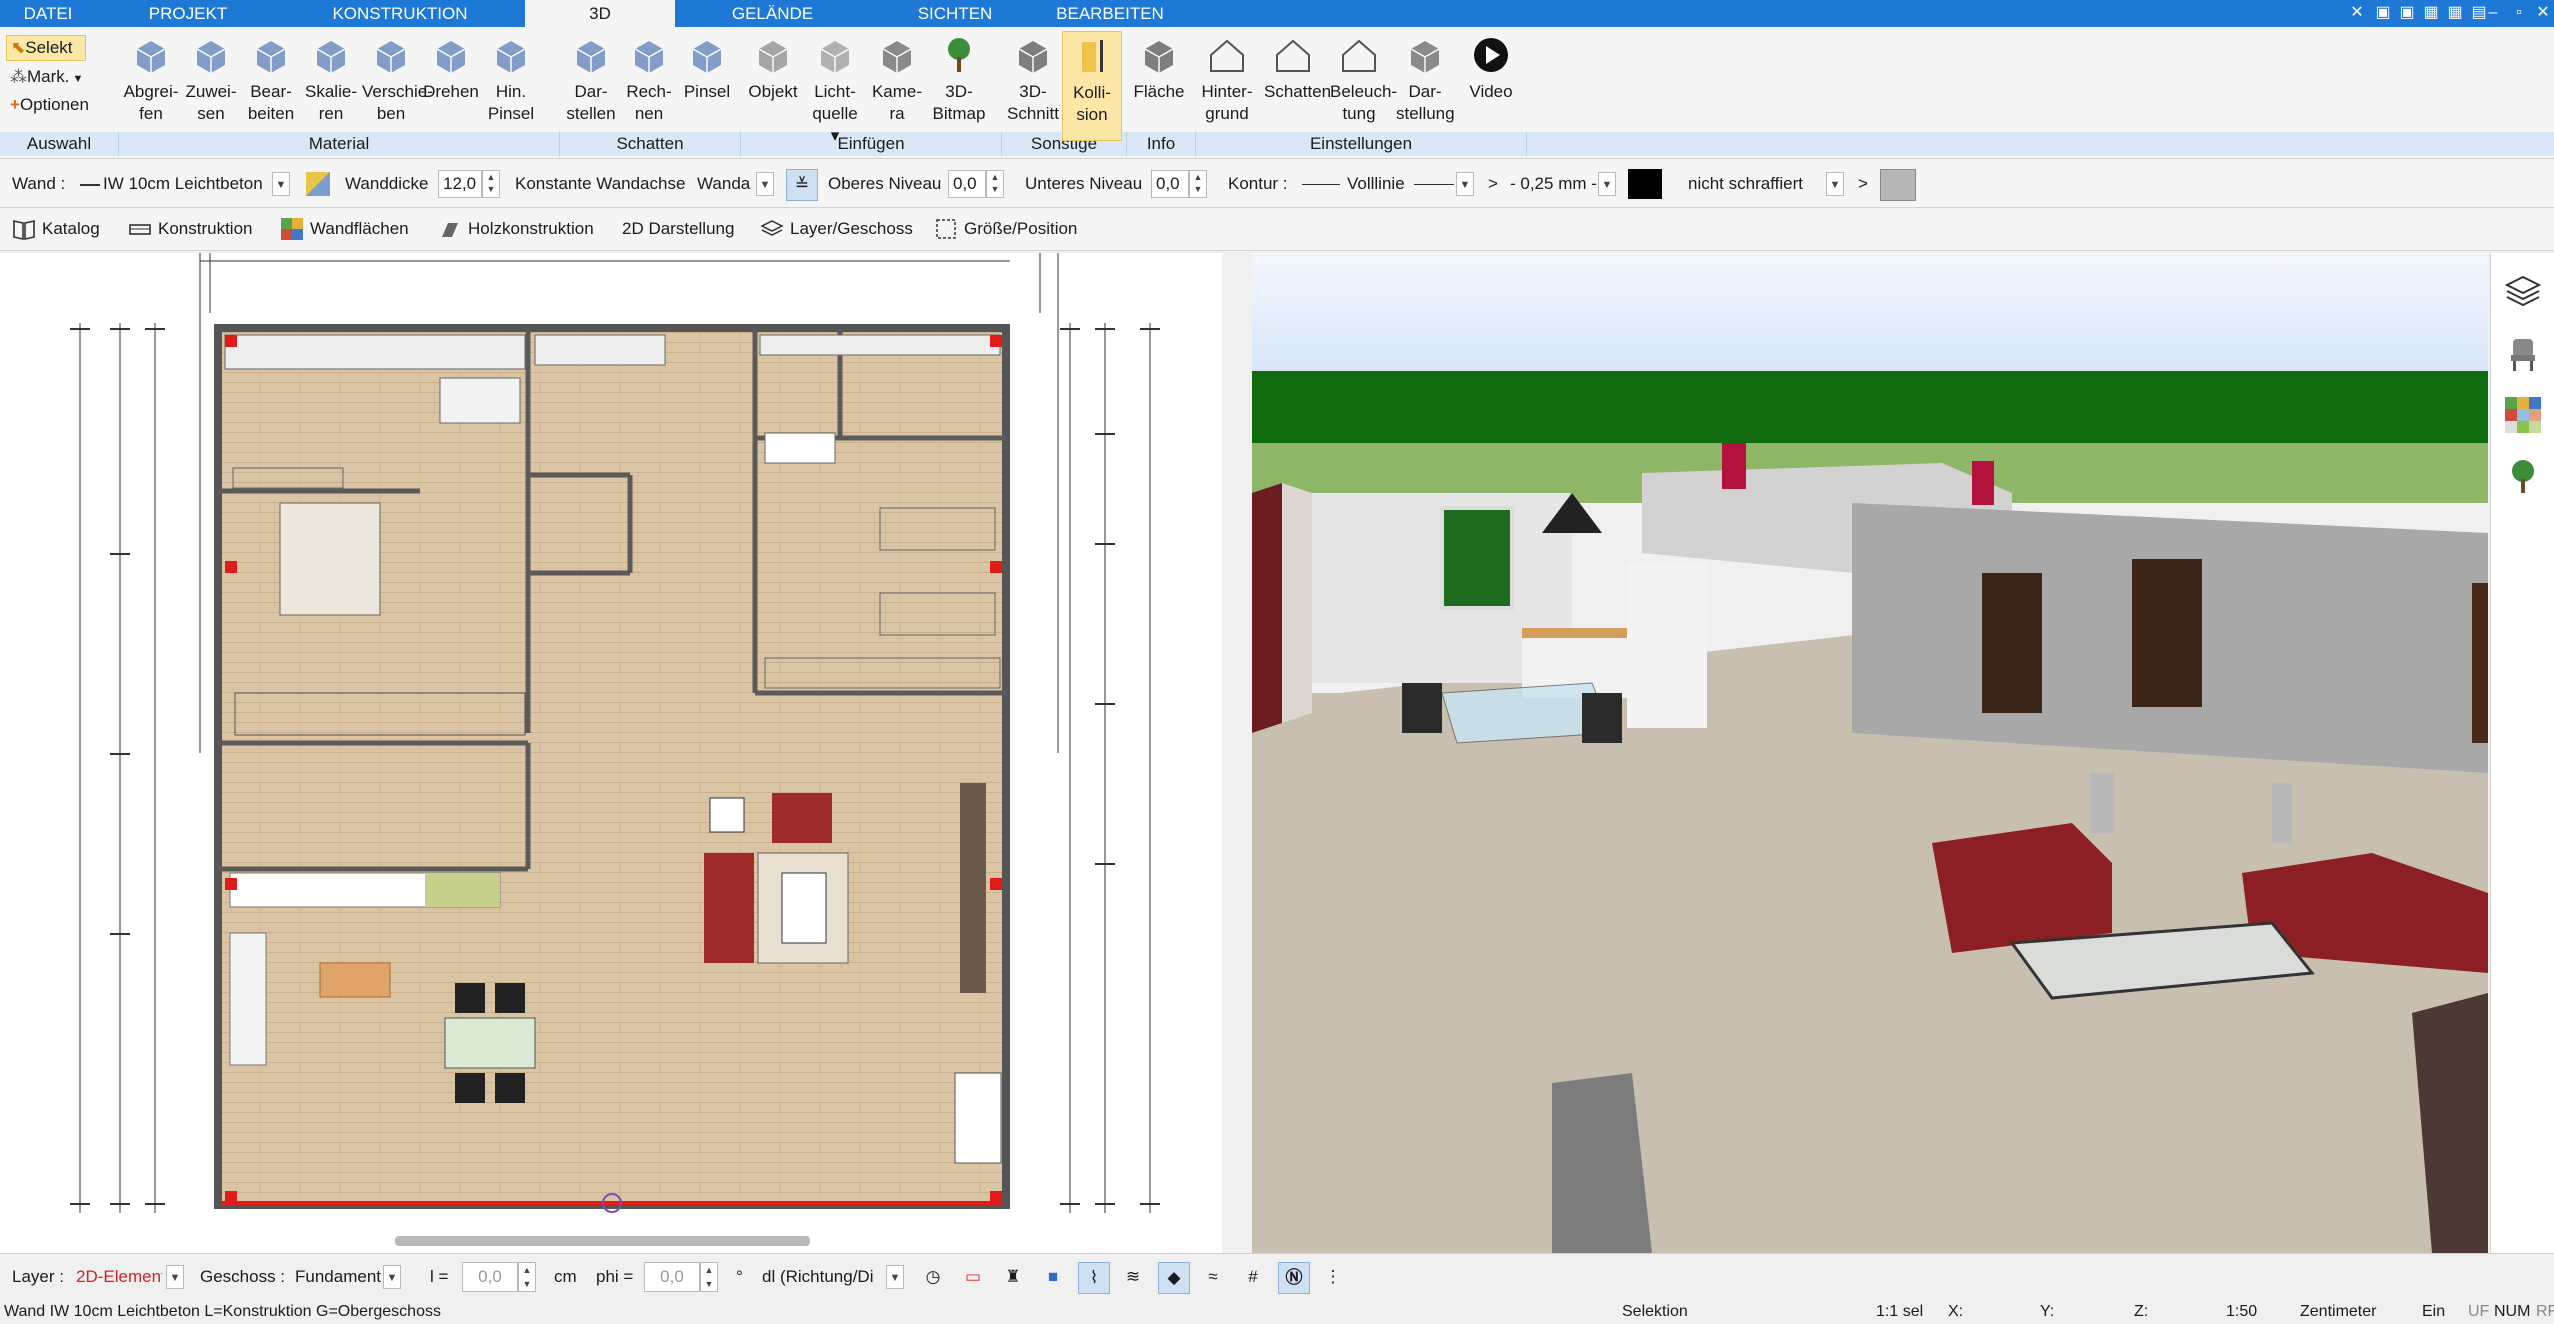 Image resolution: width=2554 pixels, height=1324 pixels. Describe the element at coordinates (955, 13) in the screenshot. I see `tab-sichten: SICHTEN` at that location.